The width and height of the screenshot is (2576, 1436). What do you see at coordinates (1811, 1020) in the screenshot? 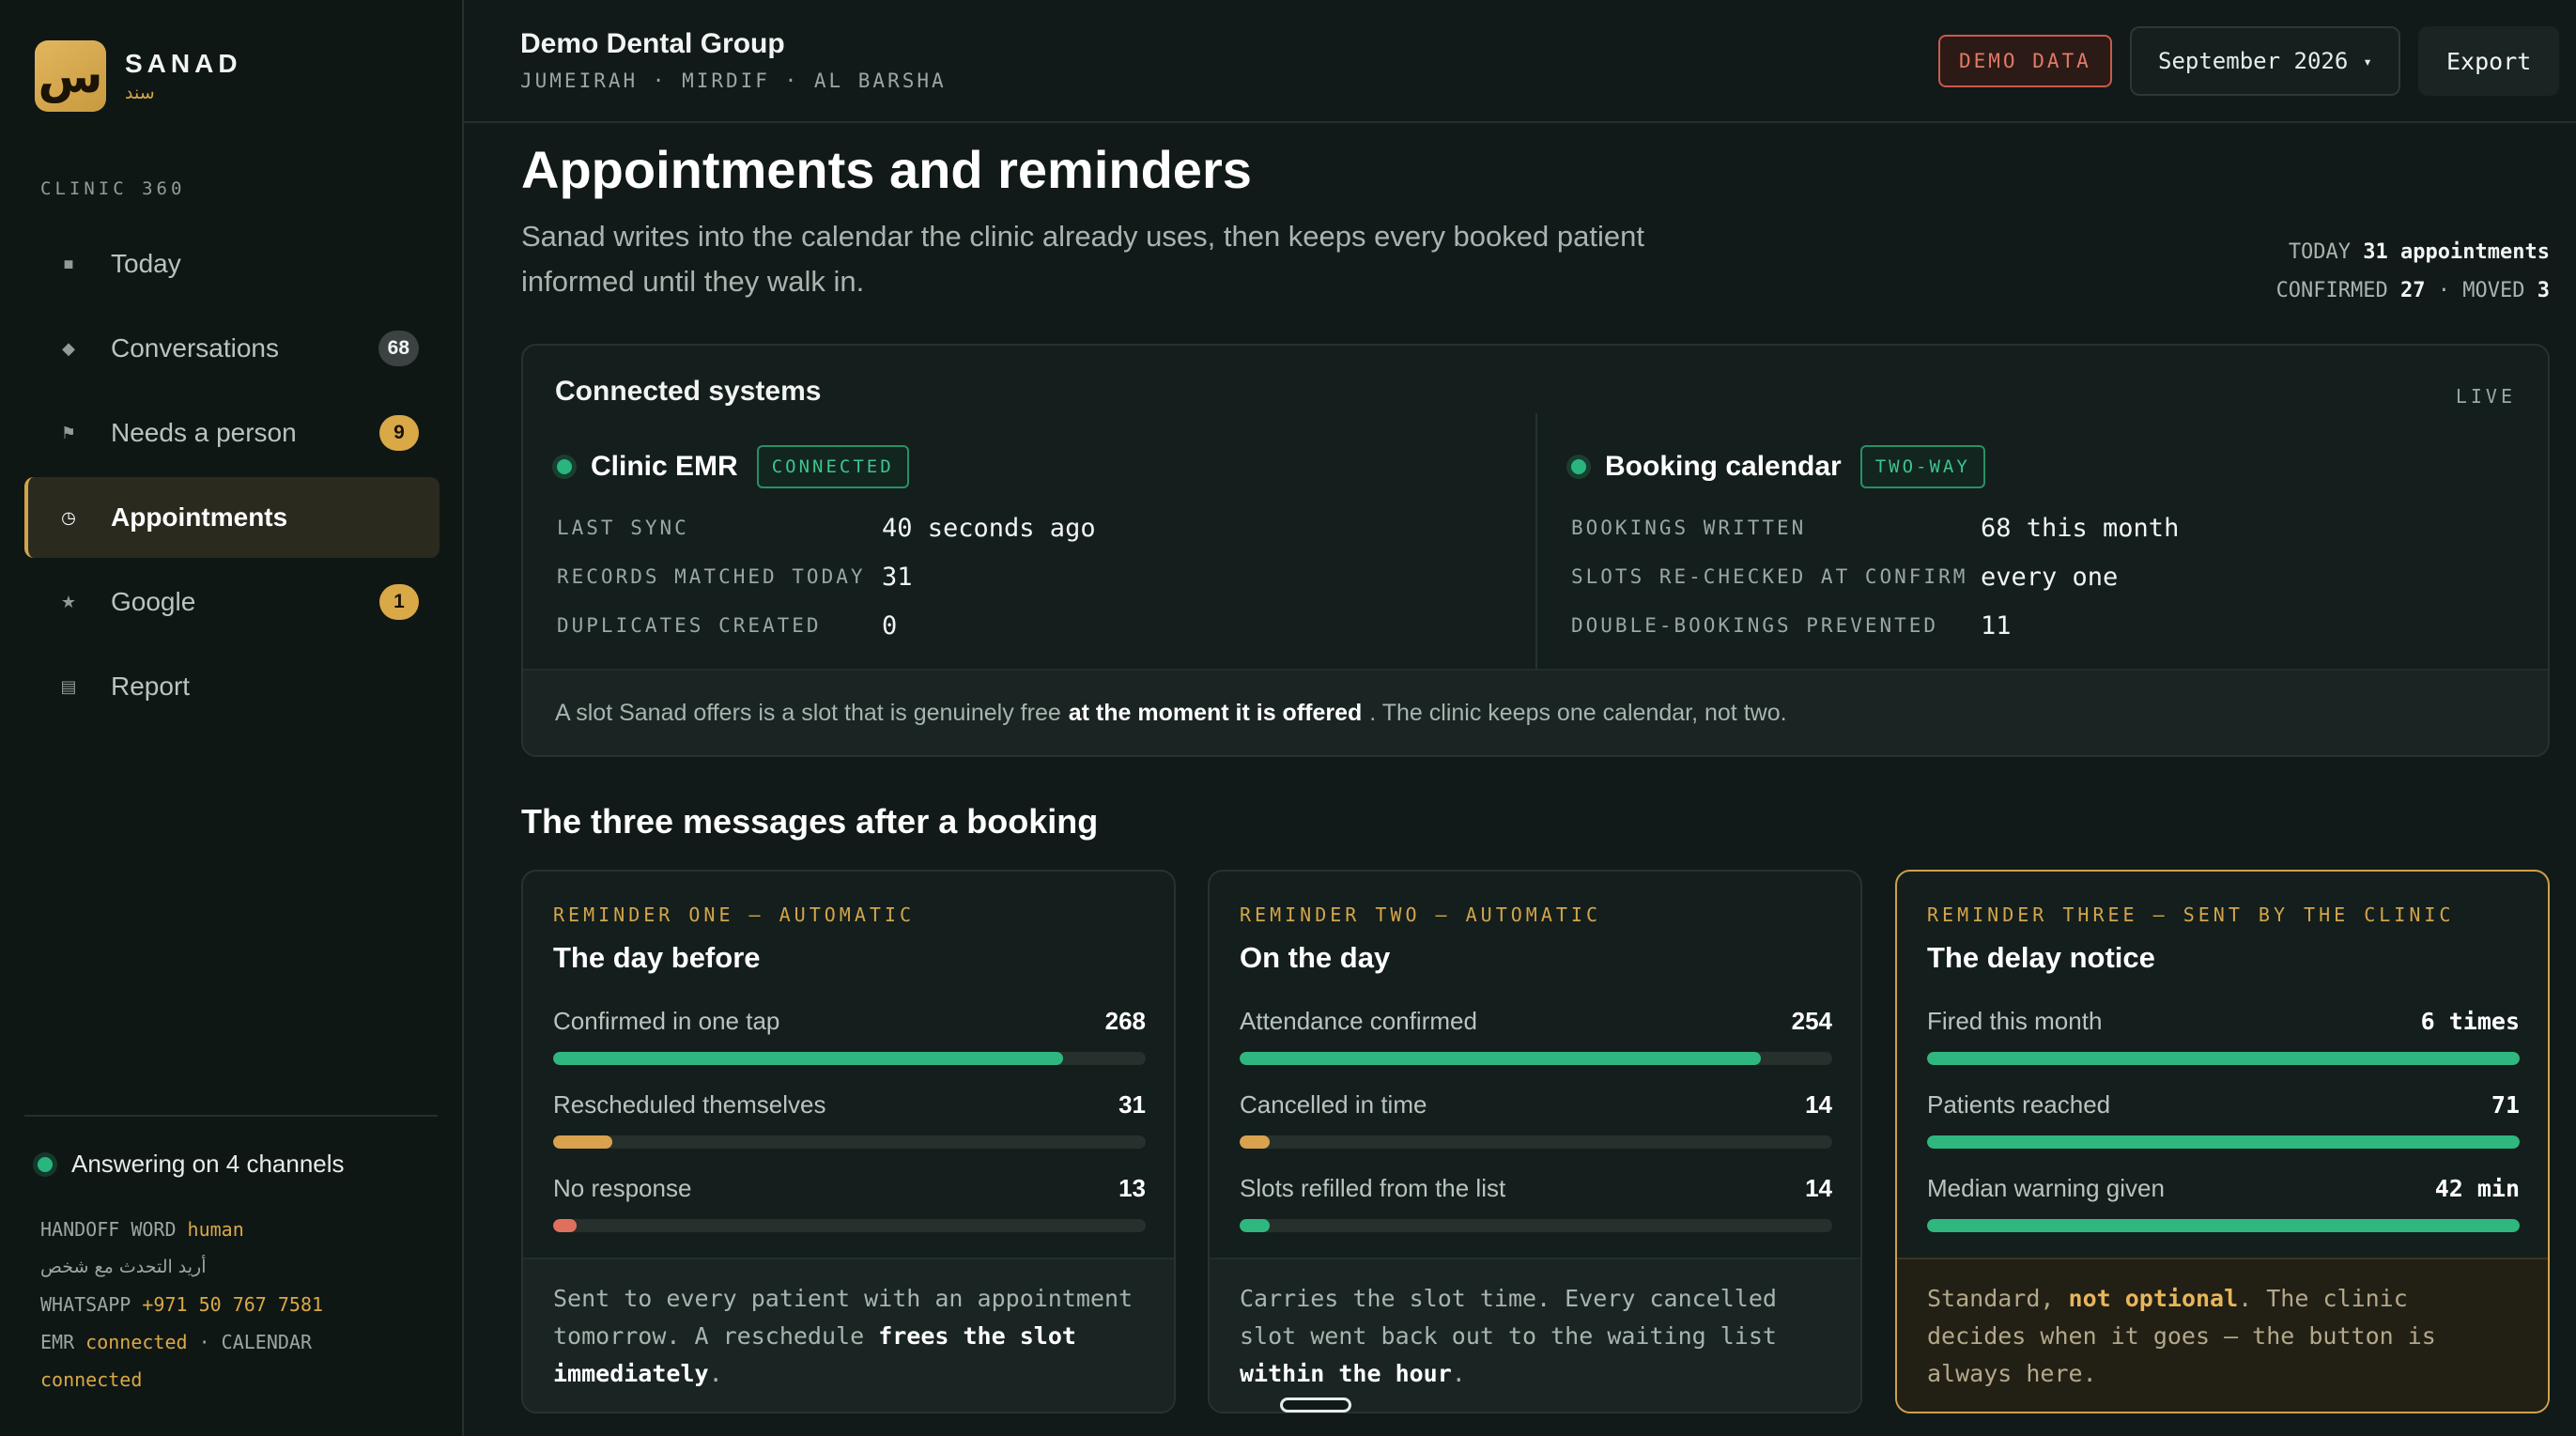
I see `metric-value: 254` at bounding box center [1811, 1020].